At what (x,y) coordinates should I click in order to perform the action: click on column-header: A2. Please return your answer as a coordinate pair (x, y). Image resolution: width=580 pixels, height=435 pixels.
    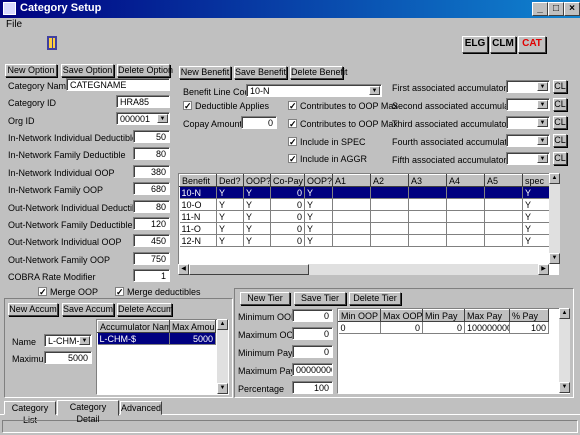
    Looking at the image, I should click on (389, 180).